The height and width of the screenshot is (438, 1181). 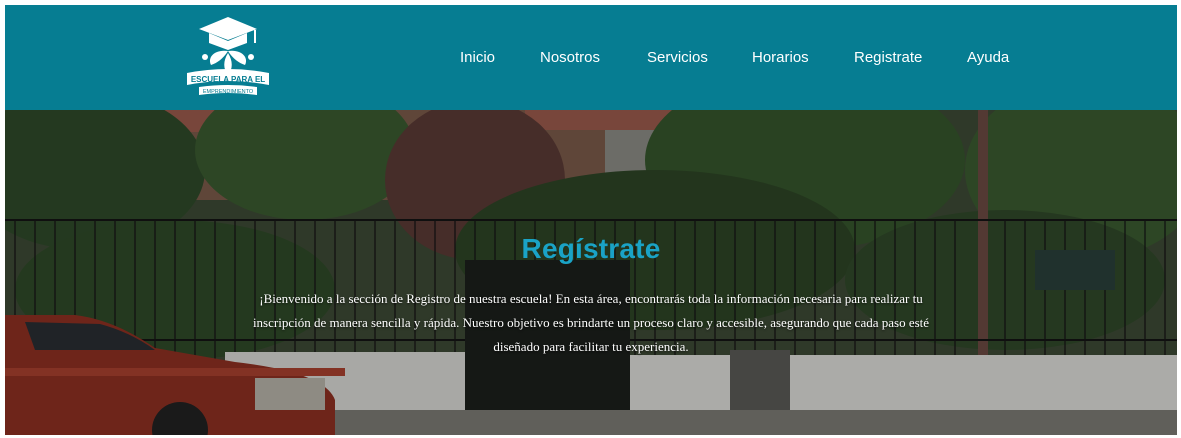 I want to click on nav-item-registrate: Registrate, so click(x=888, y=57).